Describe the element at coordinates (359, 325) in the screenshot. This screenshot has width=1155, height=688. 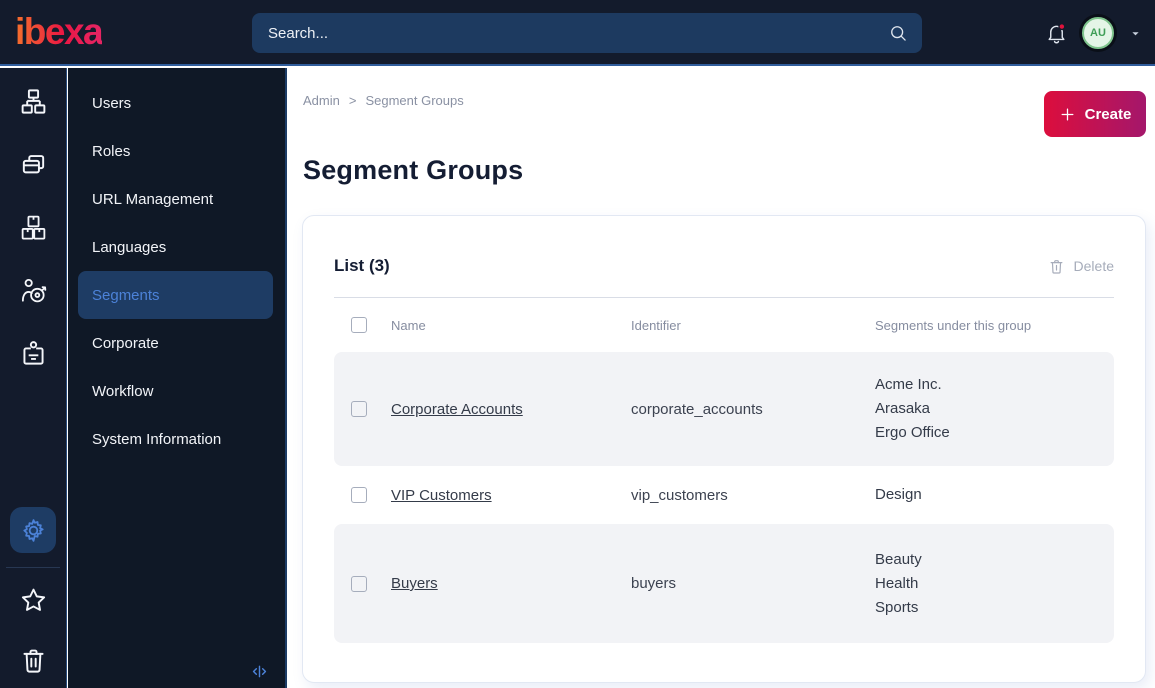
I see `select-all-checkbox` at that location.